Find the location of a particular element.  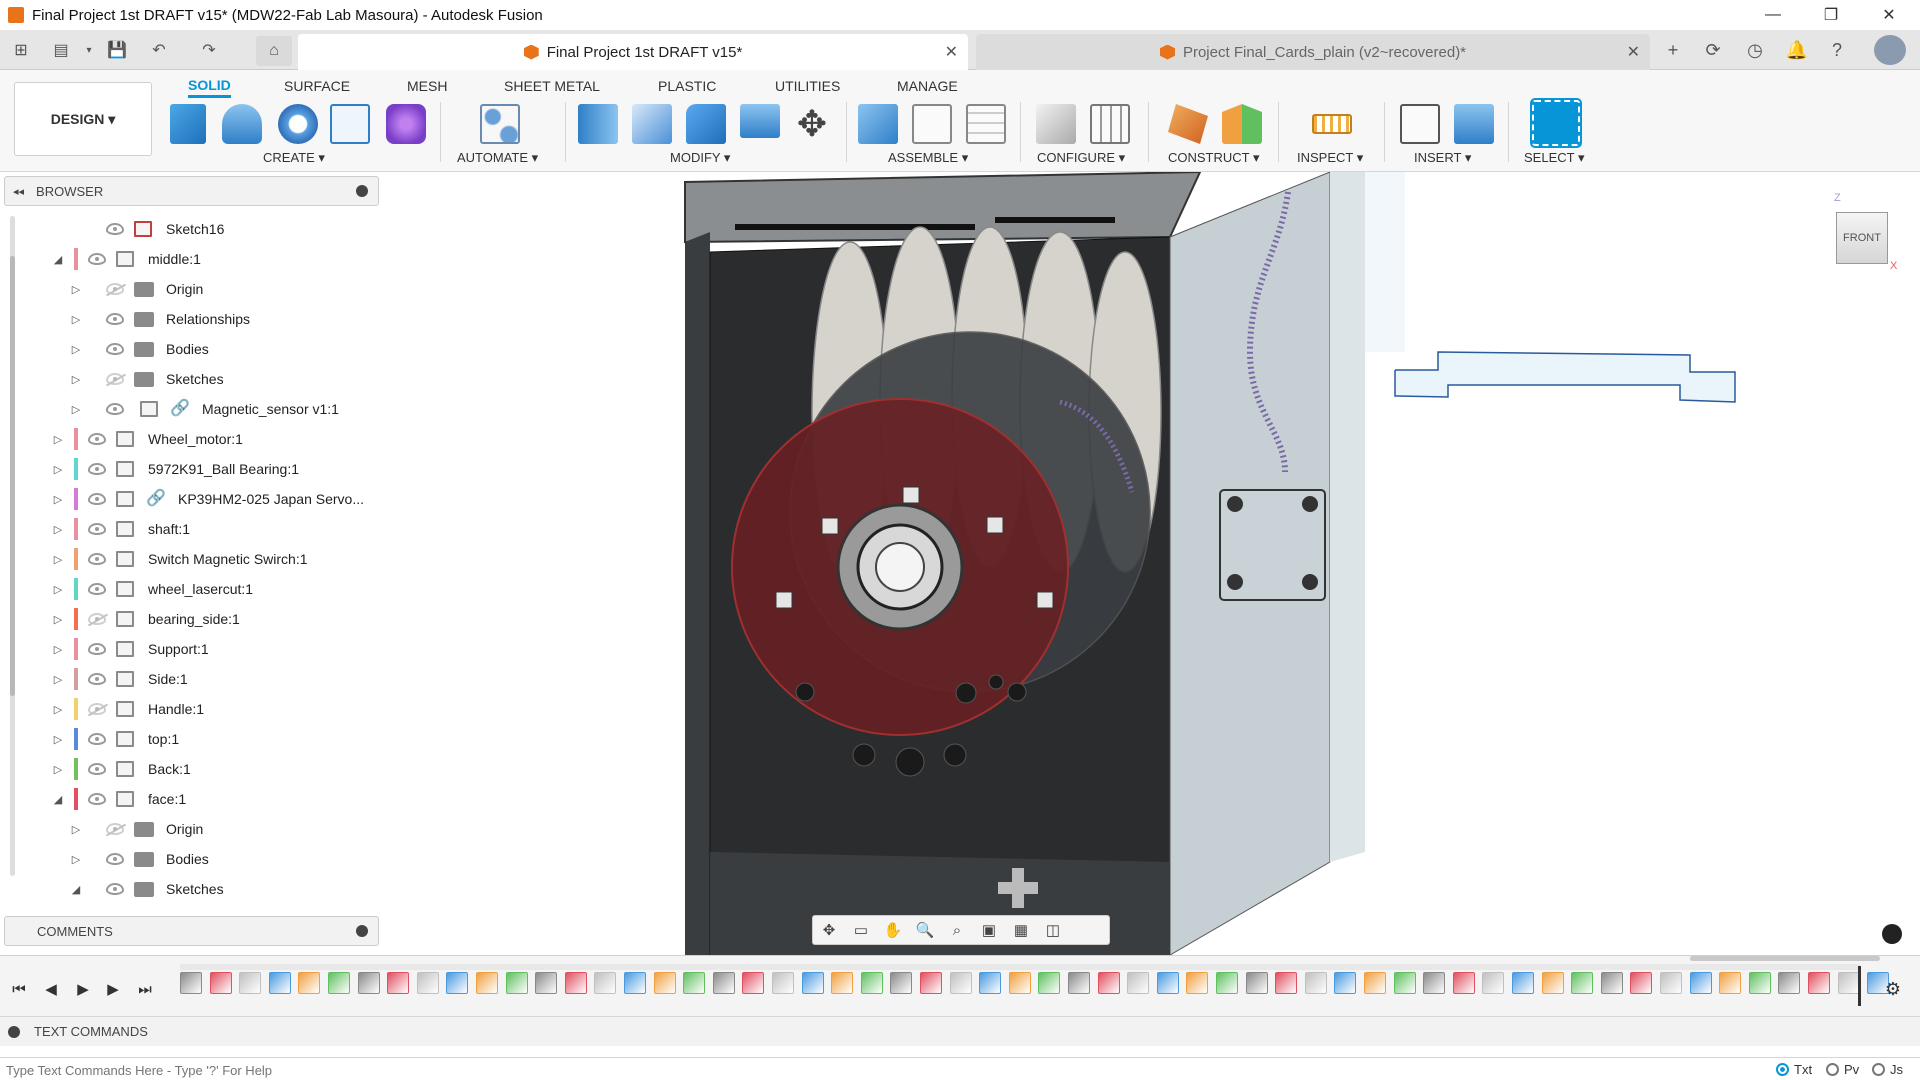

measure-icon is located at coordinates (1332, 124).